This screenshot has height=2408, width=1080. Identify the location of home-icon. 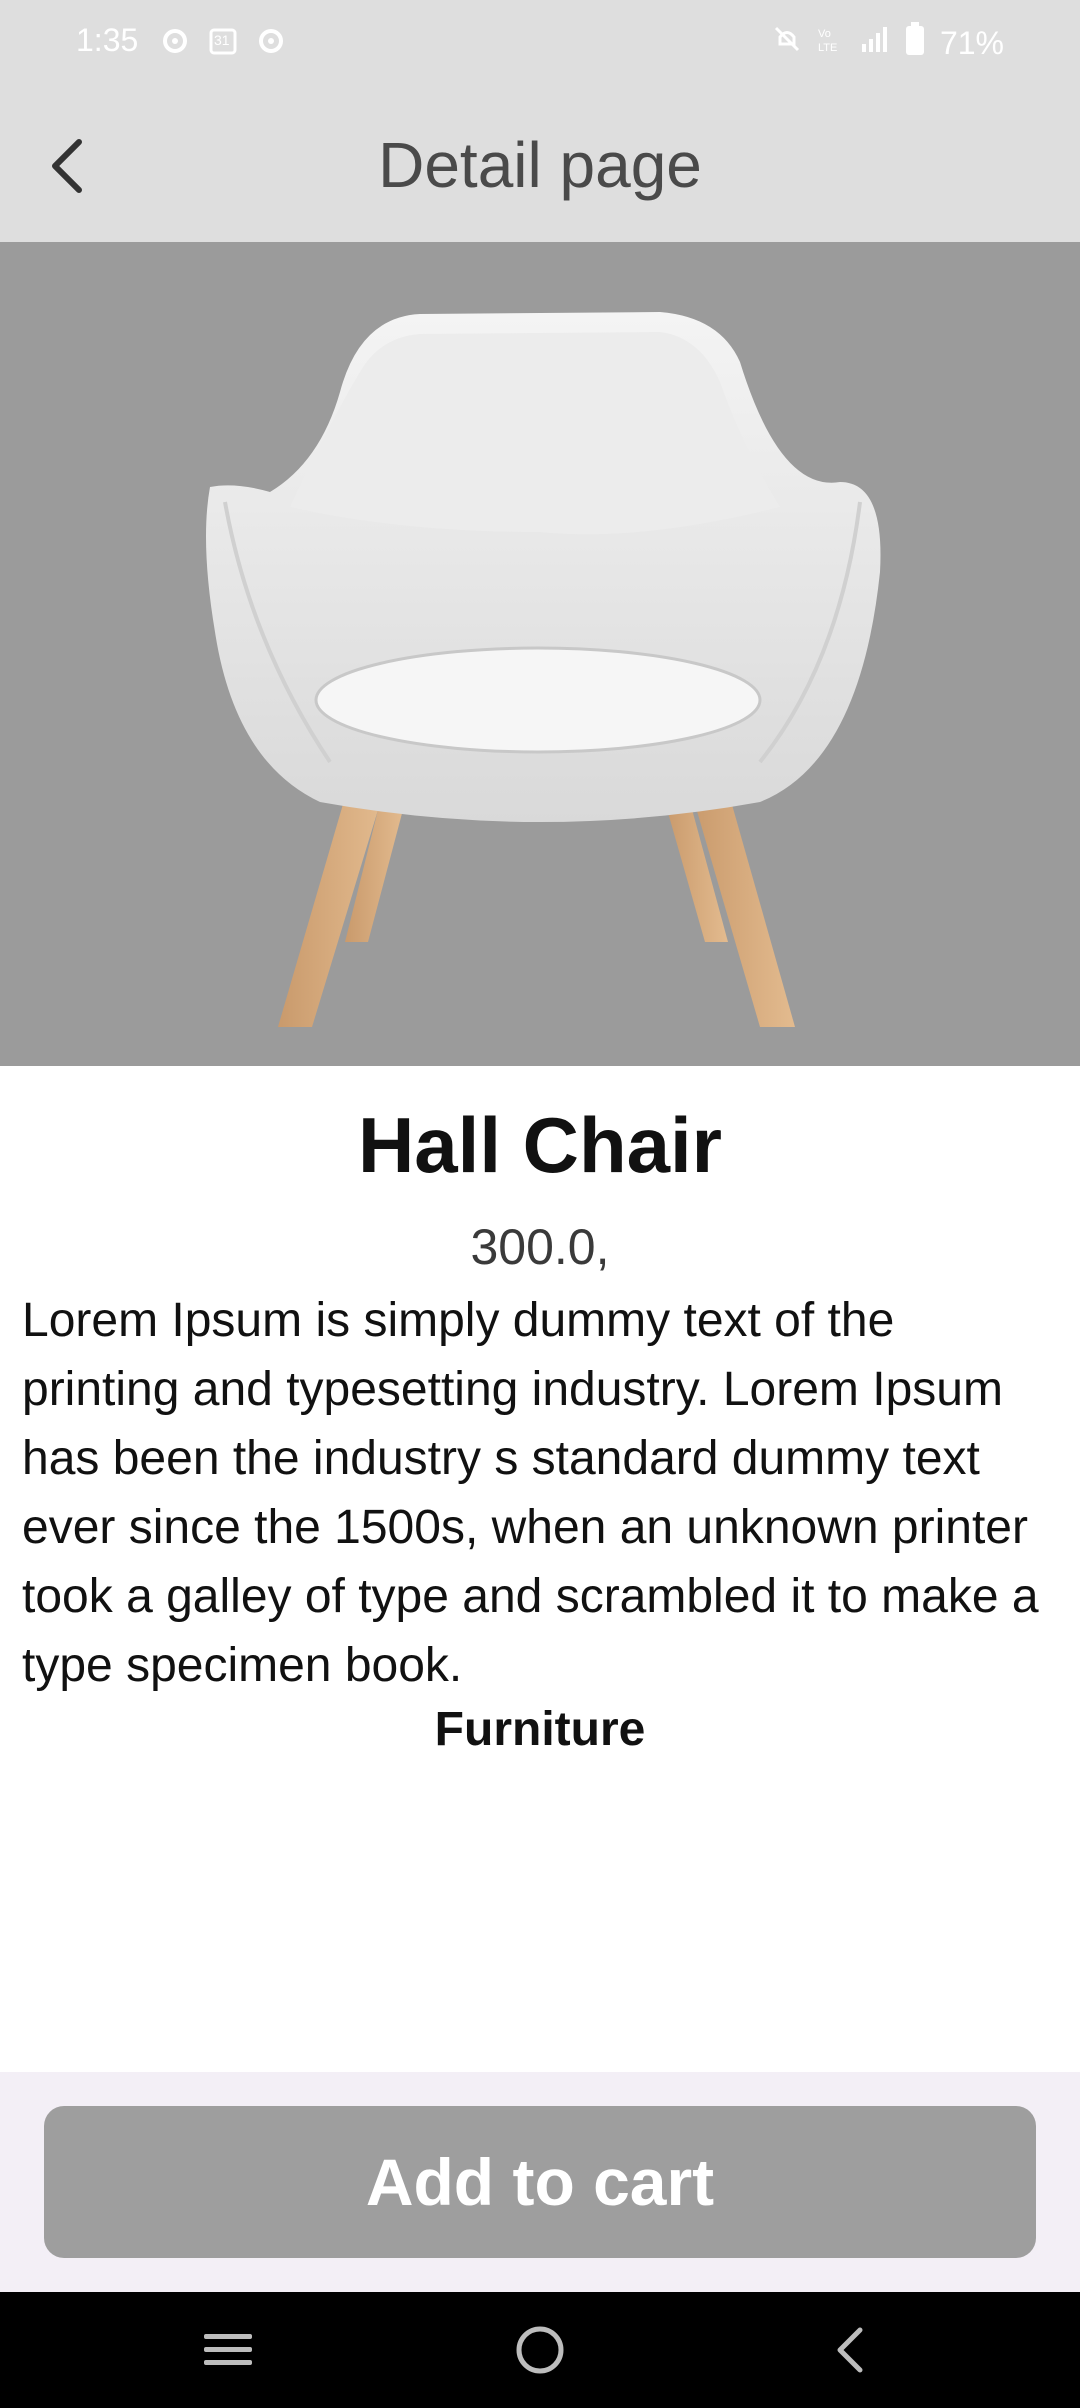
(540, 2350).